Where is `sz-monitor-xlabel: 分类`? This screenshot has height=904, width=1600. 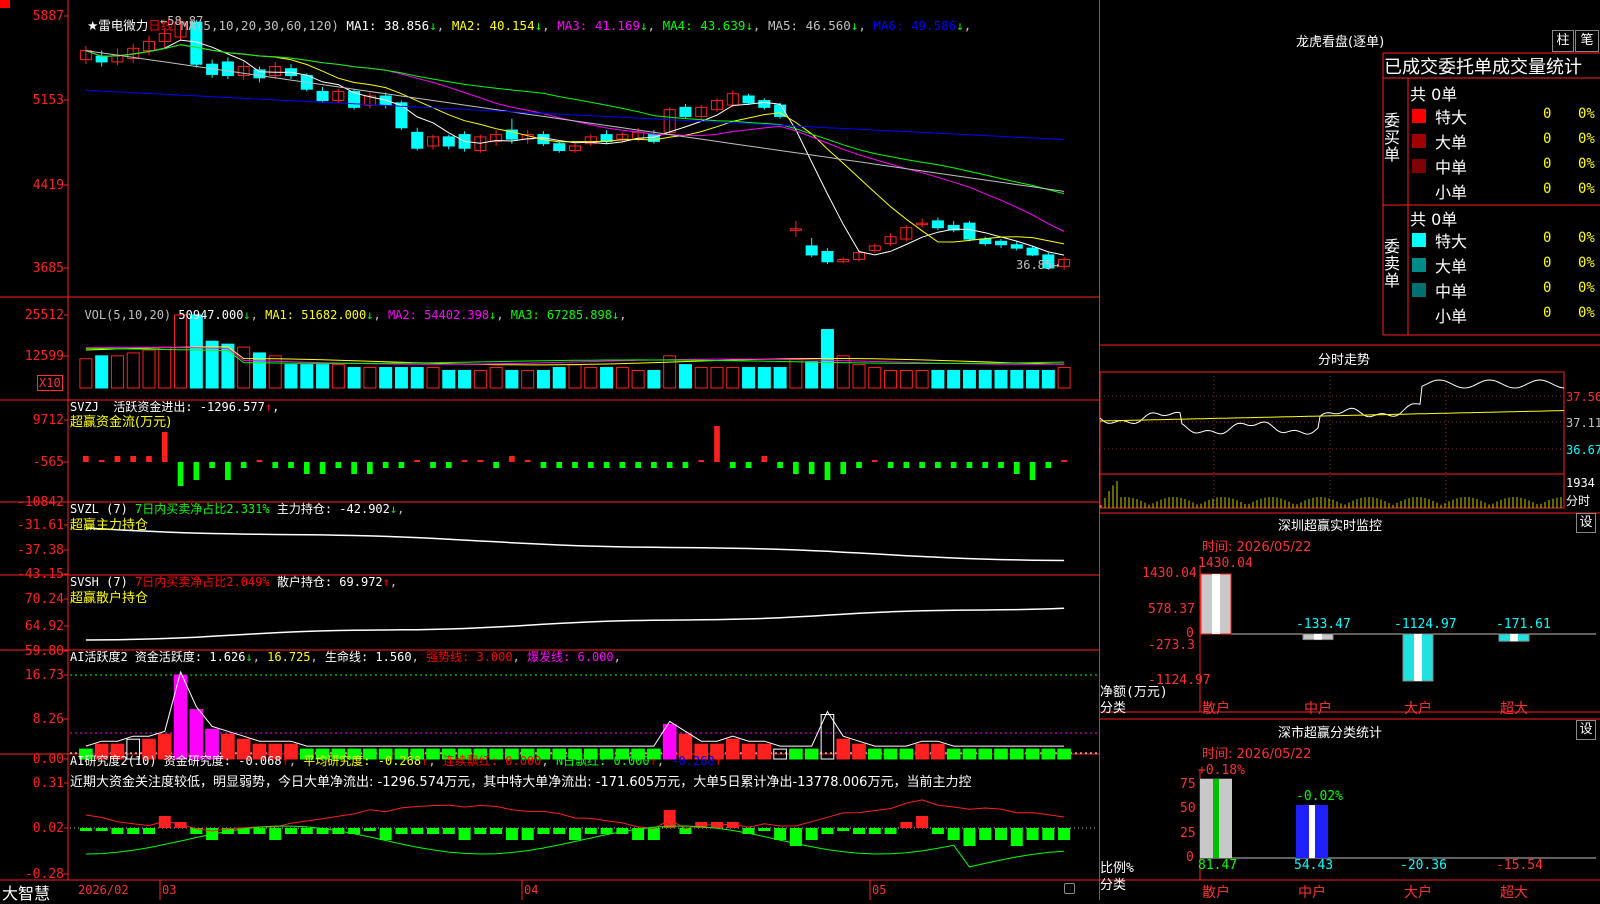
sz-monitor-xlabel: 分类 is located at coordinates (1113, 708).